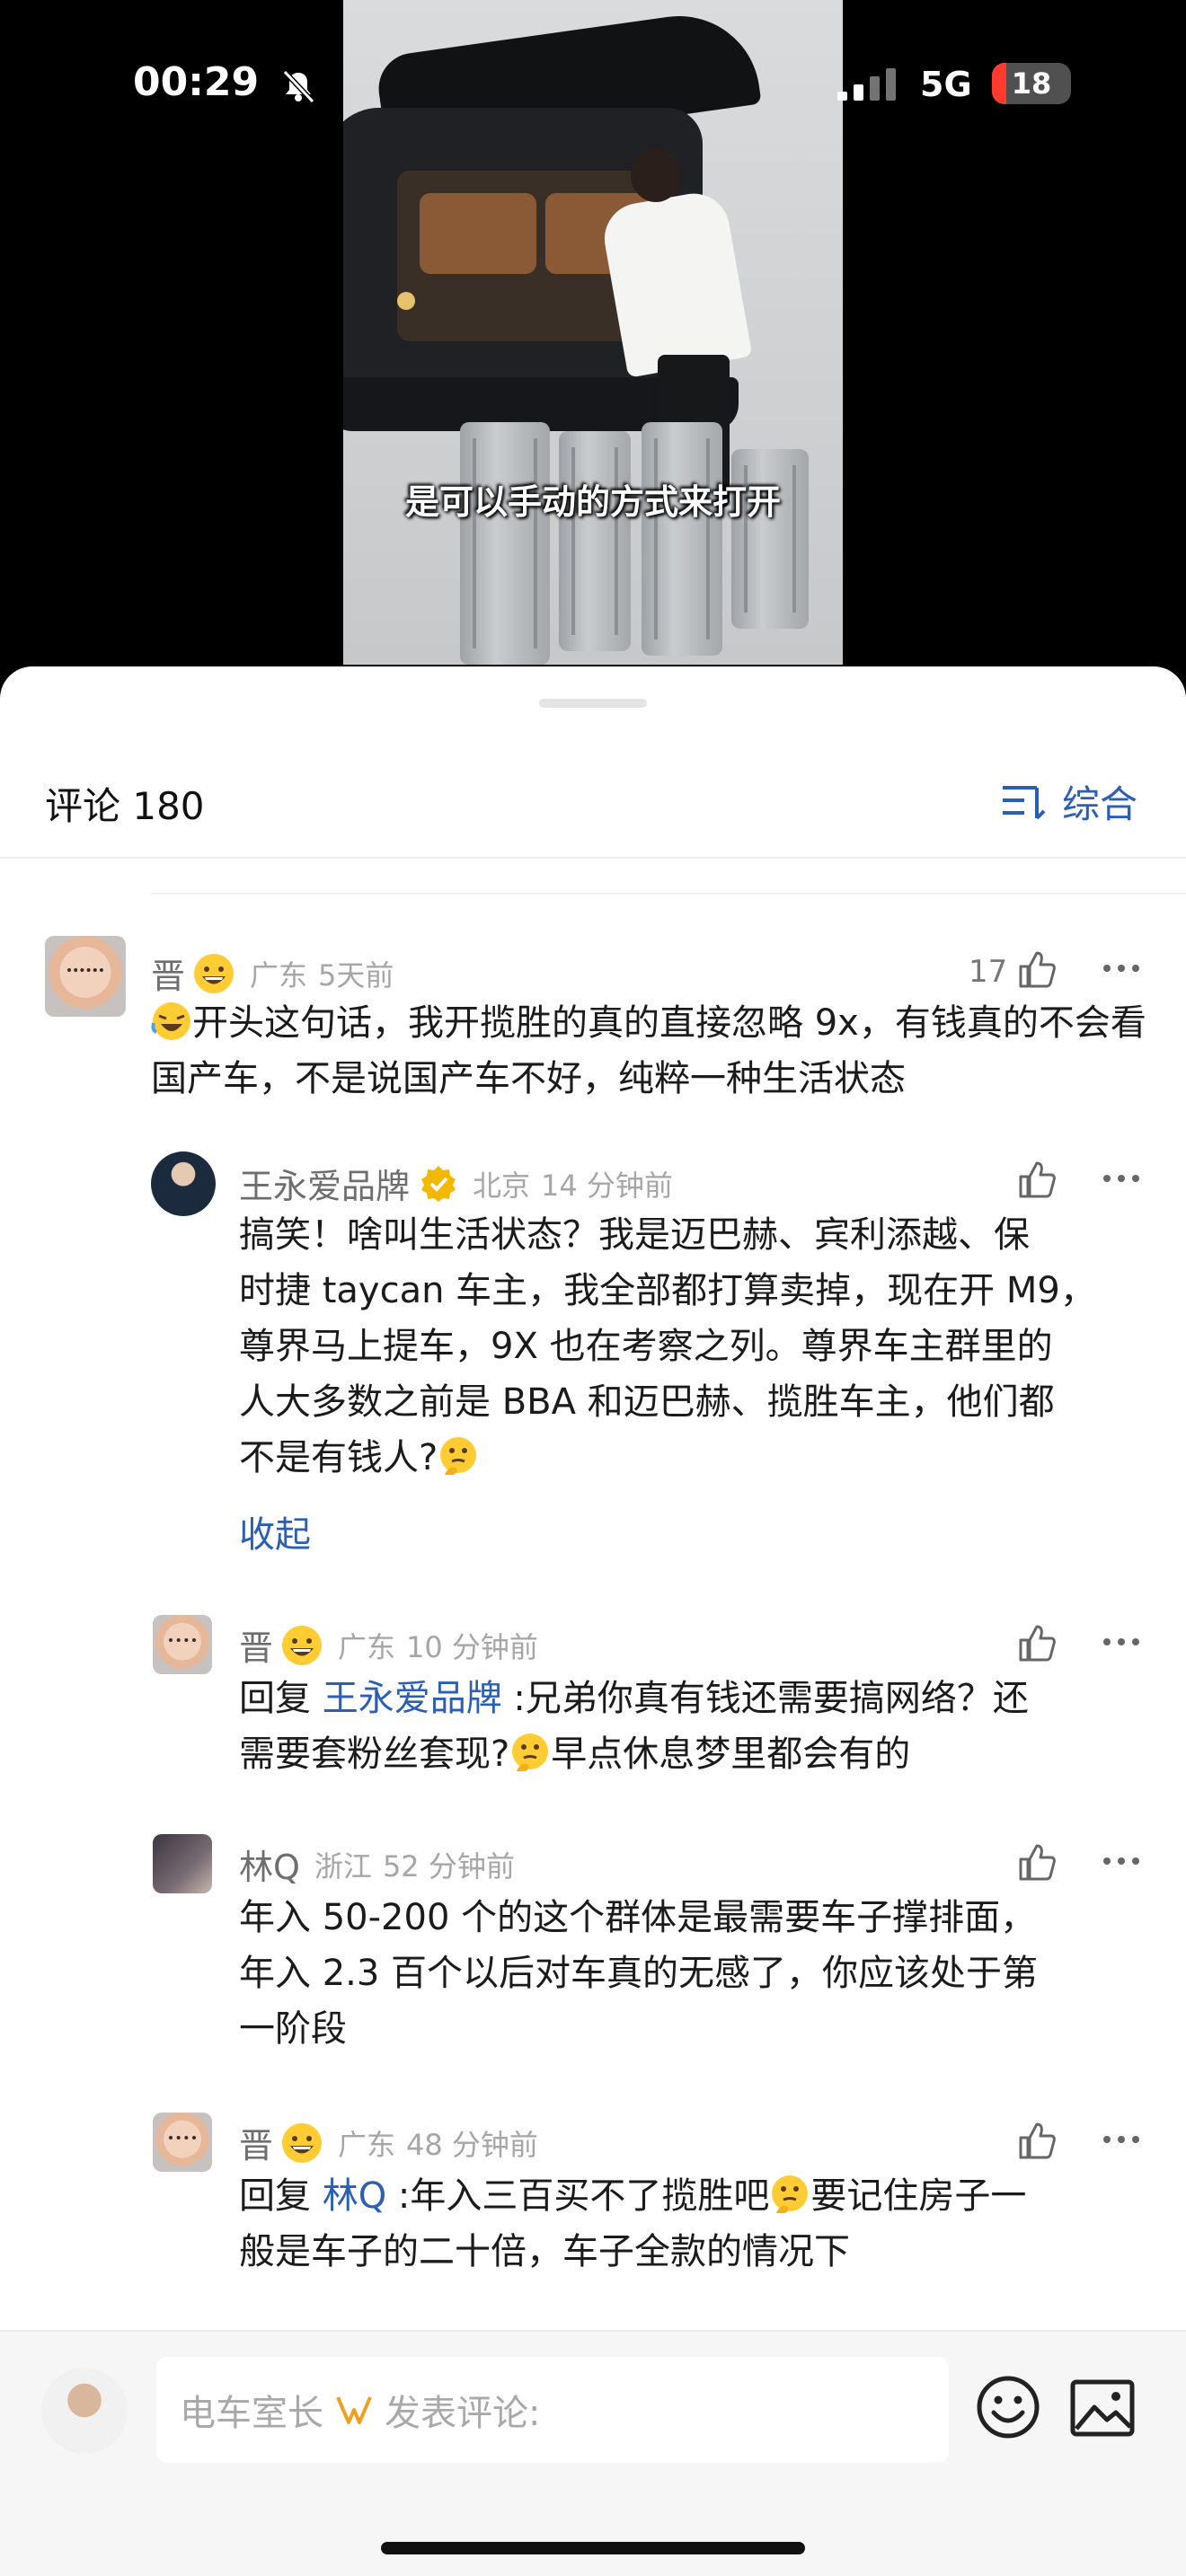  What do you see at coordinates (354, 2196) in the screenshot?
I see `reply-mention: 林Q` at bounding box center [354, 2196].